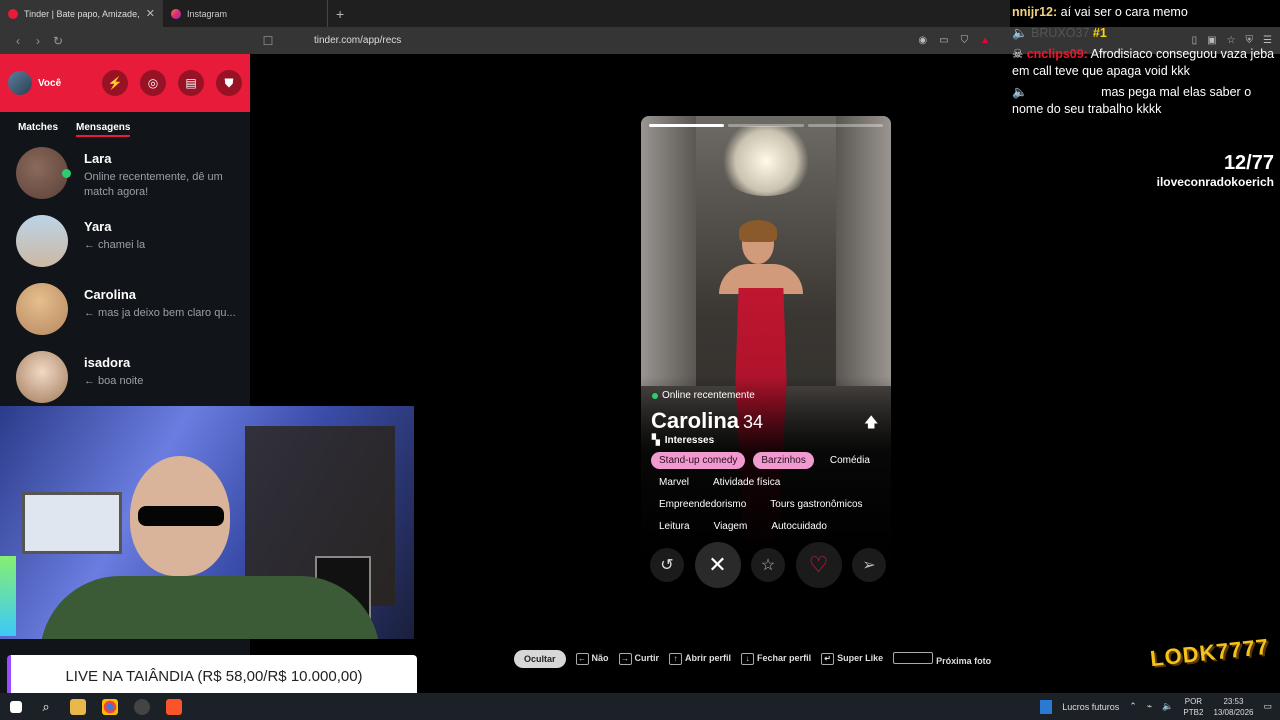 The image size is (1280, 720). What do you see at coordinates (98, 158) in the screenshot?
I see `conversation-name: Lara` at bounding box center [98, 158].